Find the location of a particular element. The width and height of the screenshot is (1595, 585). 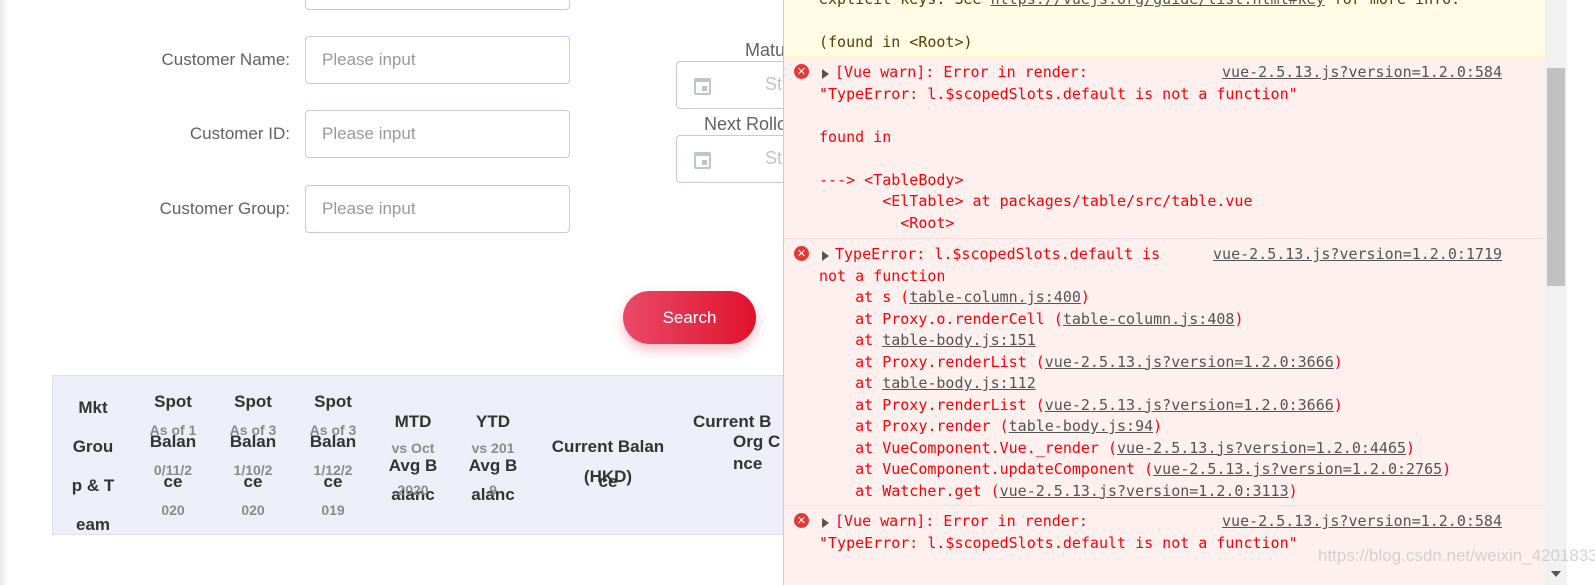

scroll-down-arrow-icon is located at coordinates (1556, 574).